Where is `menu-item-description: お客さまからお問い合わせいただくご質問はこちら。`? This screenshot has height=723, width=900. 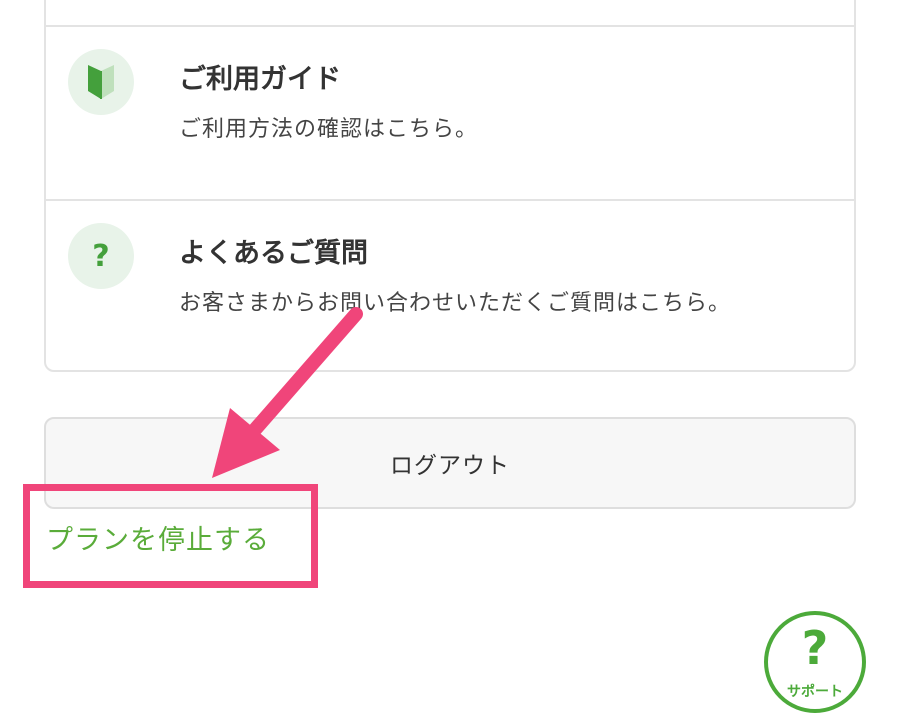
menu-item-description: お客さまからお問い合わせいただくご質問はこちら。 is located at coordinates (455, 303).